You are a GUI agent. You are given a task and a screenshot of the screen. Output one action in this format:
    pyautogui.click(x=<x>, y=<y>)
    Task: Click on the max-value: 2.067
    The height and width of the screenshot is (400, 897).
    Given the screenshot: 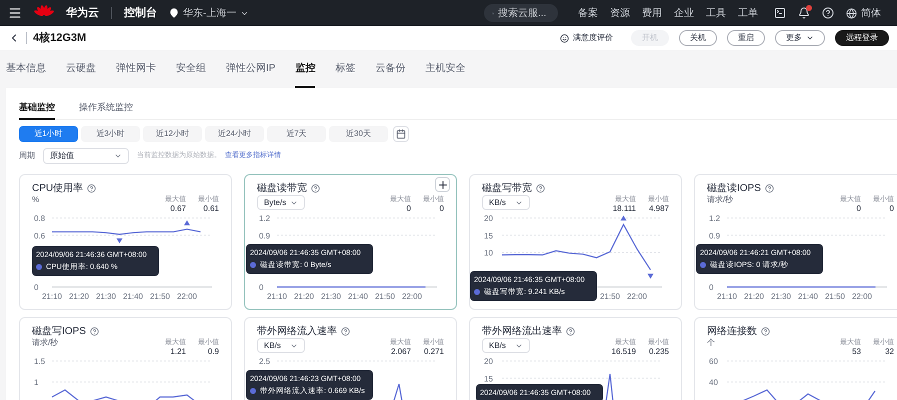 What is the action you would take?
    pyautogui.click(x=400, y=352)
    